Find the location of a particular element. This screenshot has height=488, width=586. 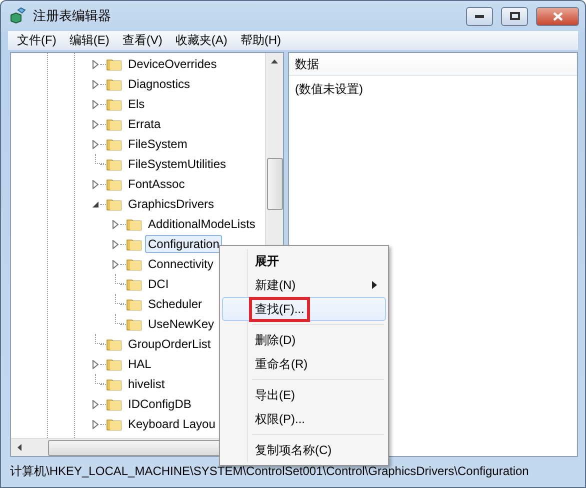

value-data: (数值未设置) is located at coordinates (329, 89).